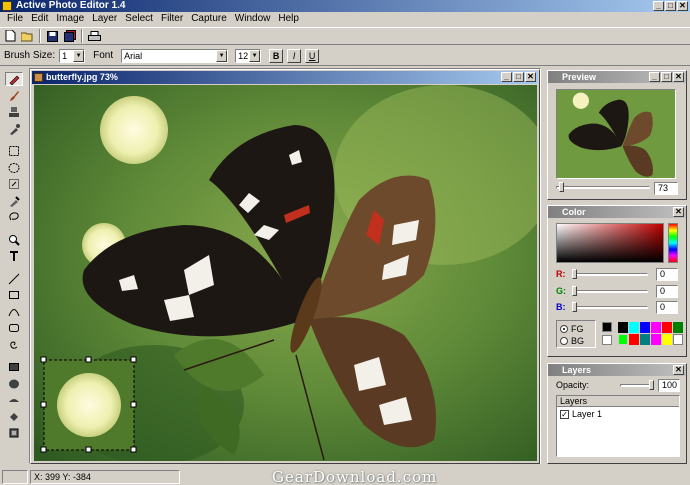 The width and height of the screenshot is (690, 485). I want to click on menu-file: File, so click(15, 19).